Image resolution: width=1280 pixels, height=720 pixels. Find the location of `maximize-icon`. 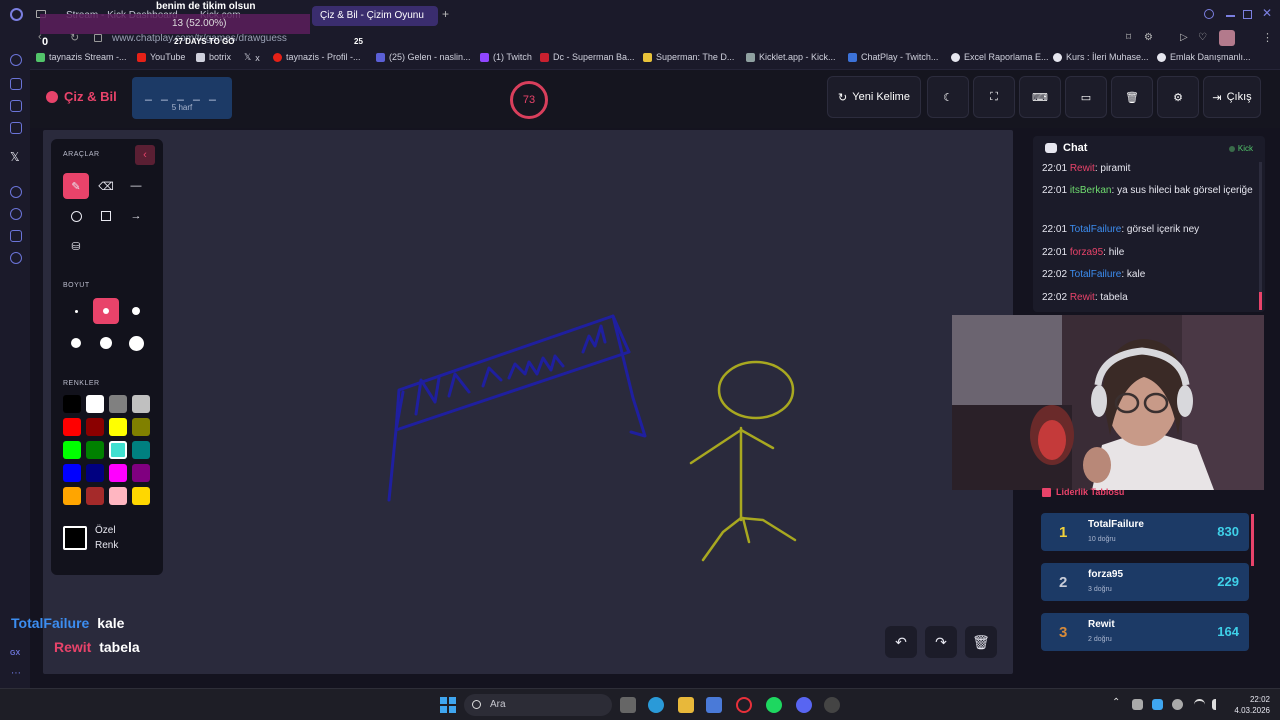

maximize-icon is located at coordinates (1247, 14).